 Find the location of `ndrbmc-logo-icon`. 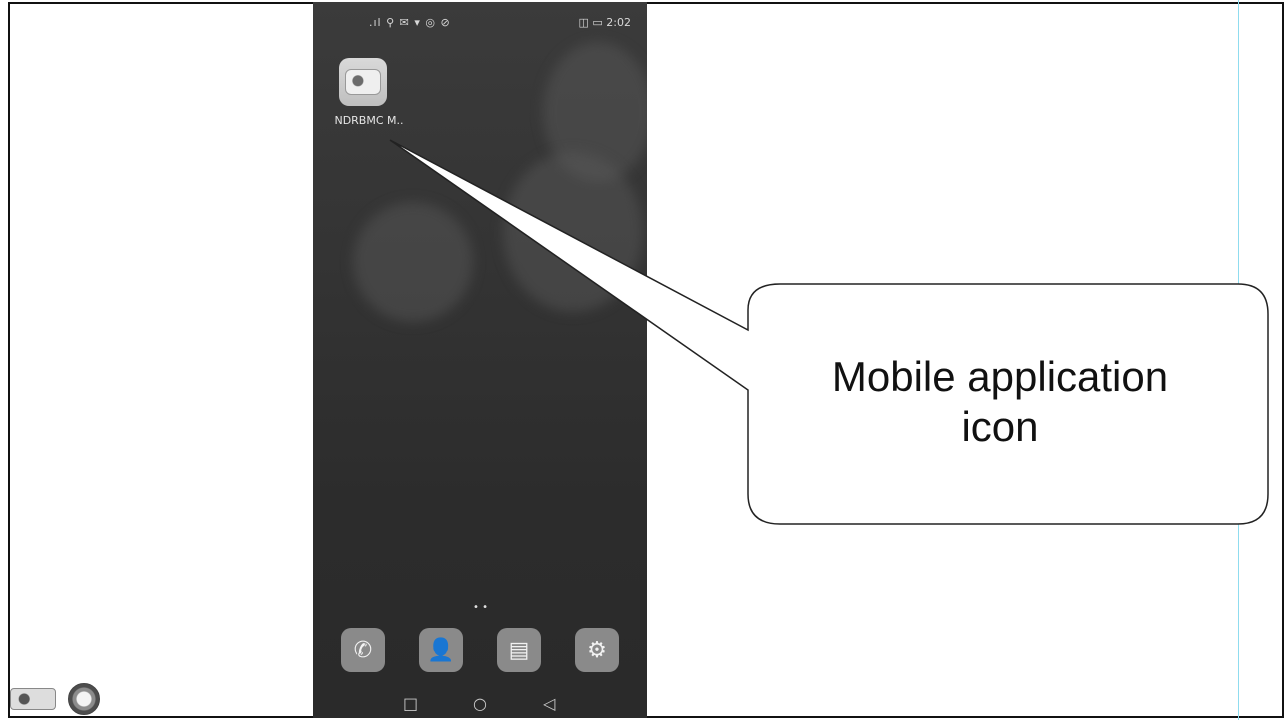

ndrbmc-logo-icon is located at coordinates (33, 699).